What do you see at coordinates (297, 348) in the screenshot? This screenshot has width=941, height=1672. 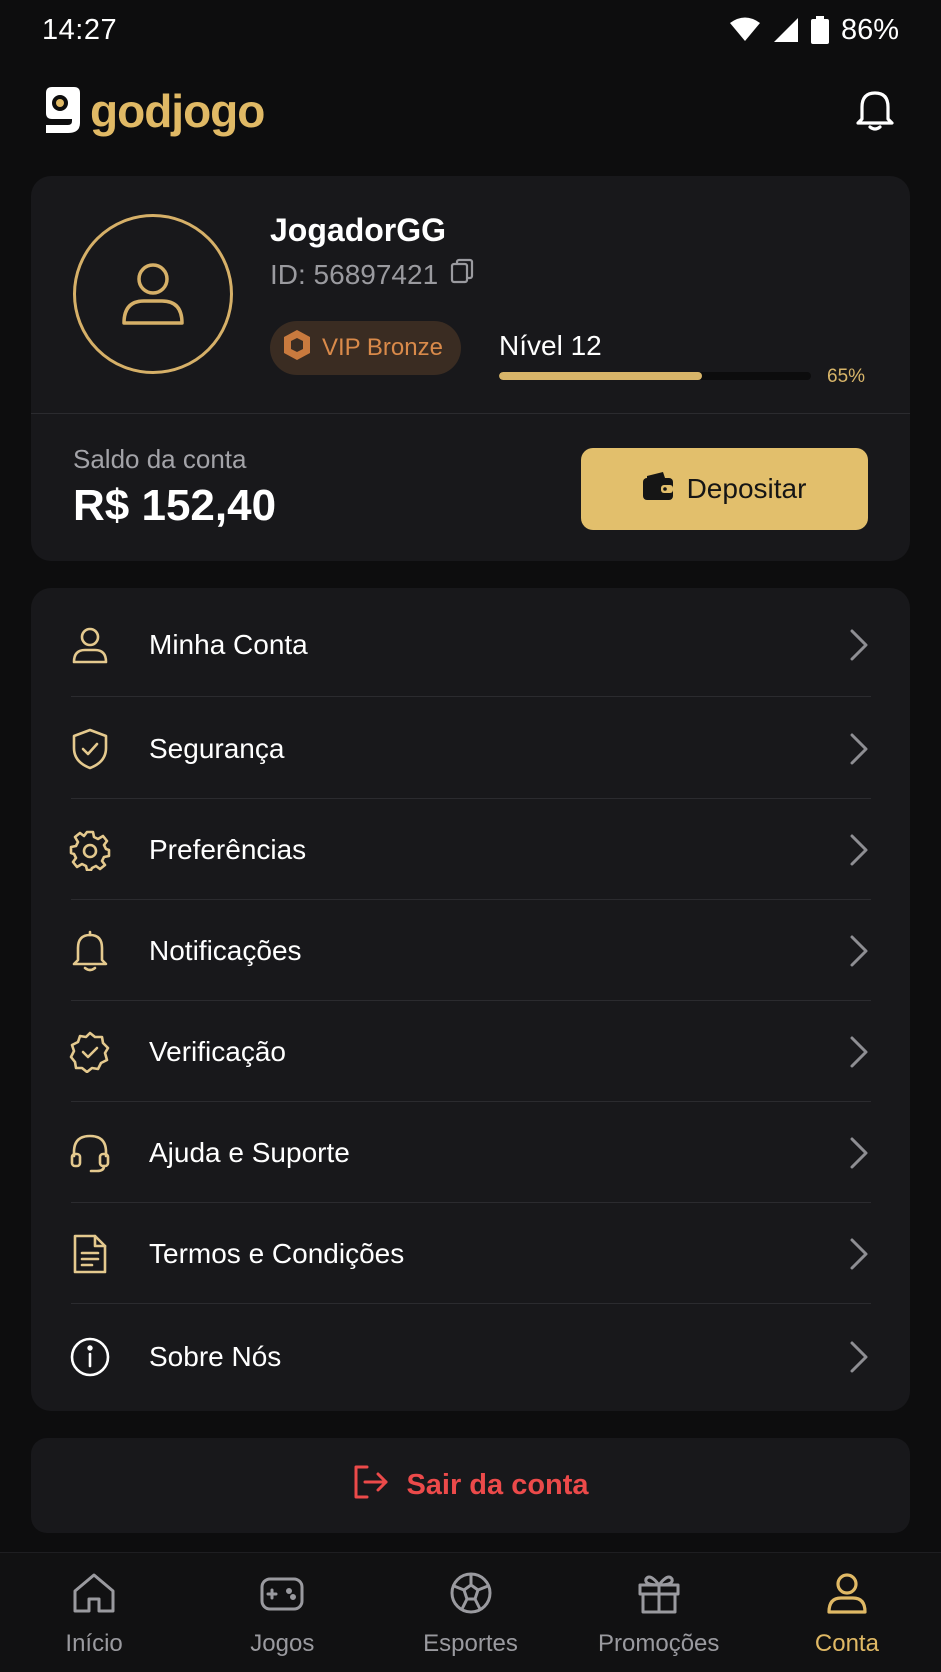 I see `vip-shield-icon` at bounding box center [297, 348].